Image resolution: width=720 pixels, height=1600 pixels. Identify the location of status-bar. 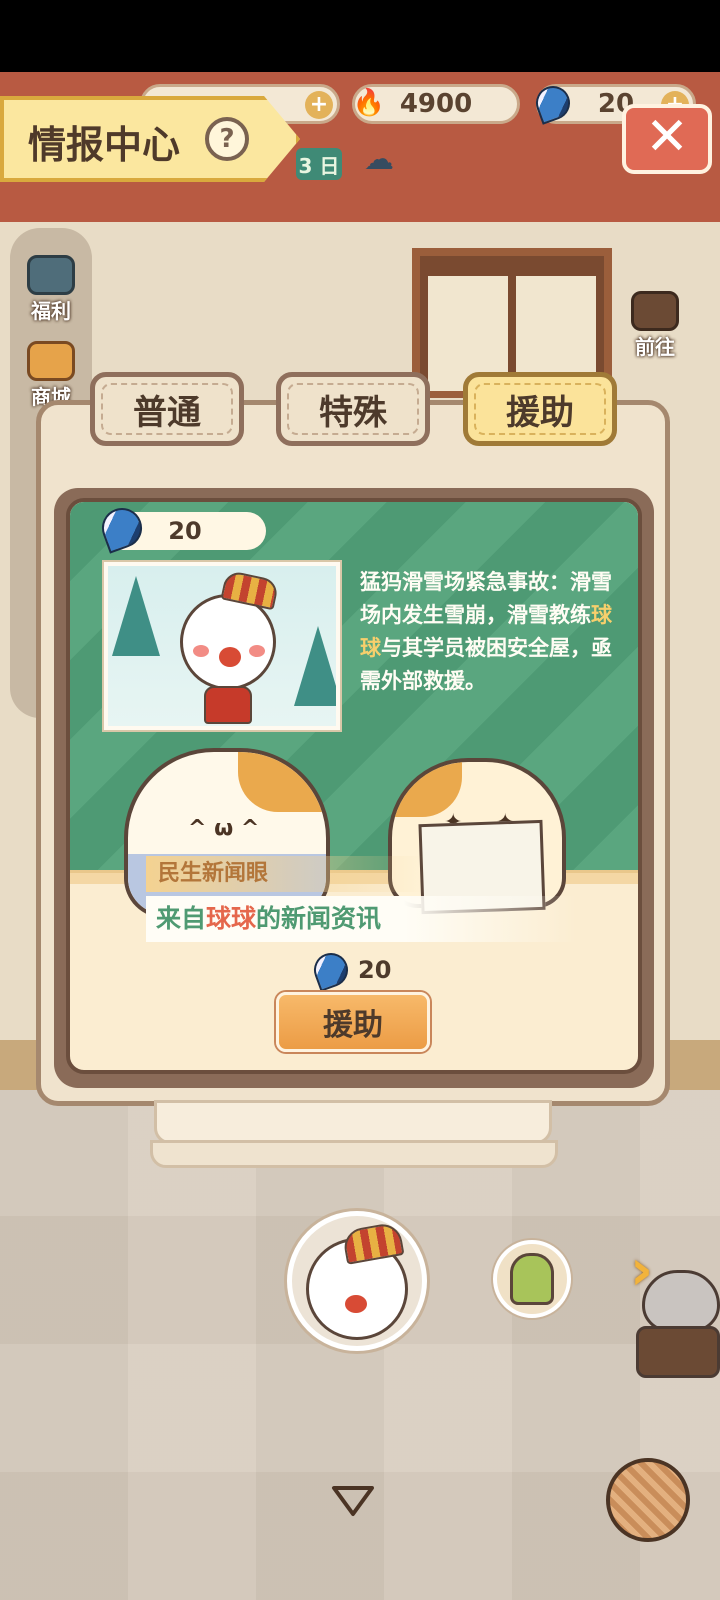
(360, 36).